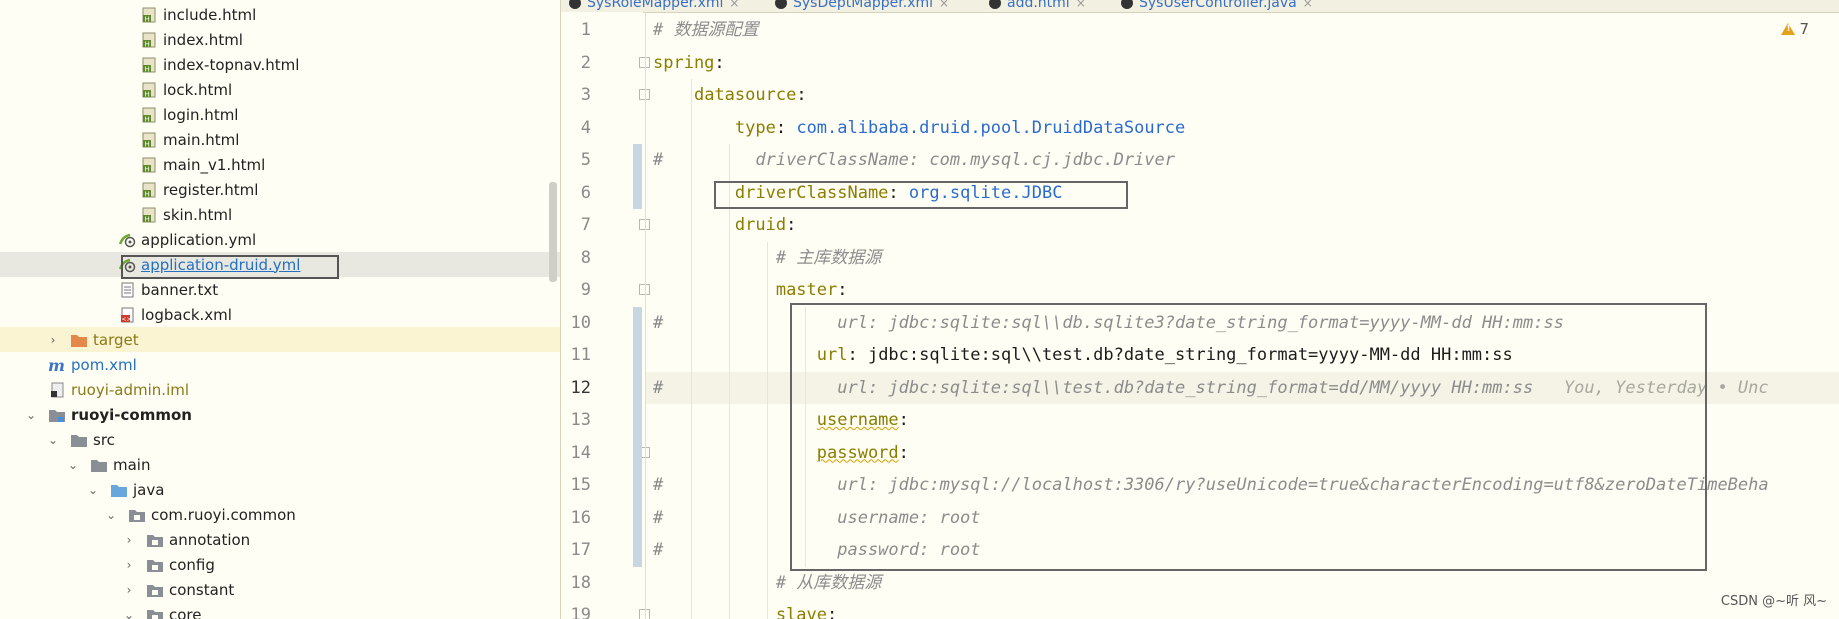 This screenshot has height=619, width=1839. What do you see at coordinates (280, 289) in the screenshot?
I see `tree-item: banner.txt` at bounding box center [280, 289].